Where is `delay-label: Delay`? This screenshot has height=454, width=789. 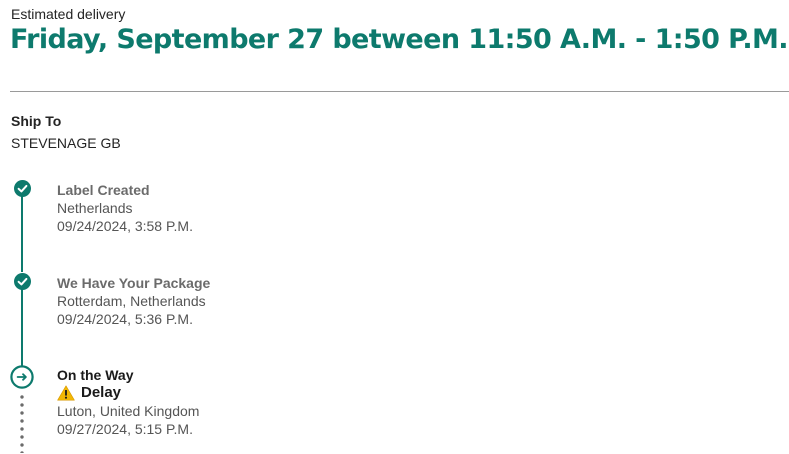
delay-label: Delay is located at coordinates (101, 392).